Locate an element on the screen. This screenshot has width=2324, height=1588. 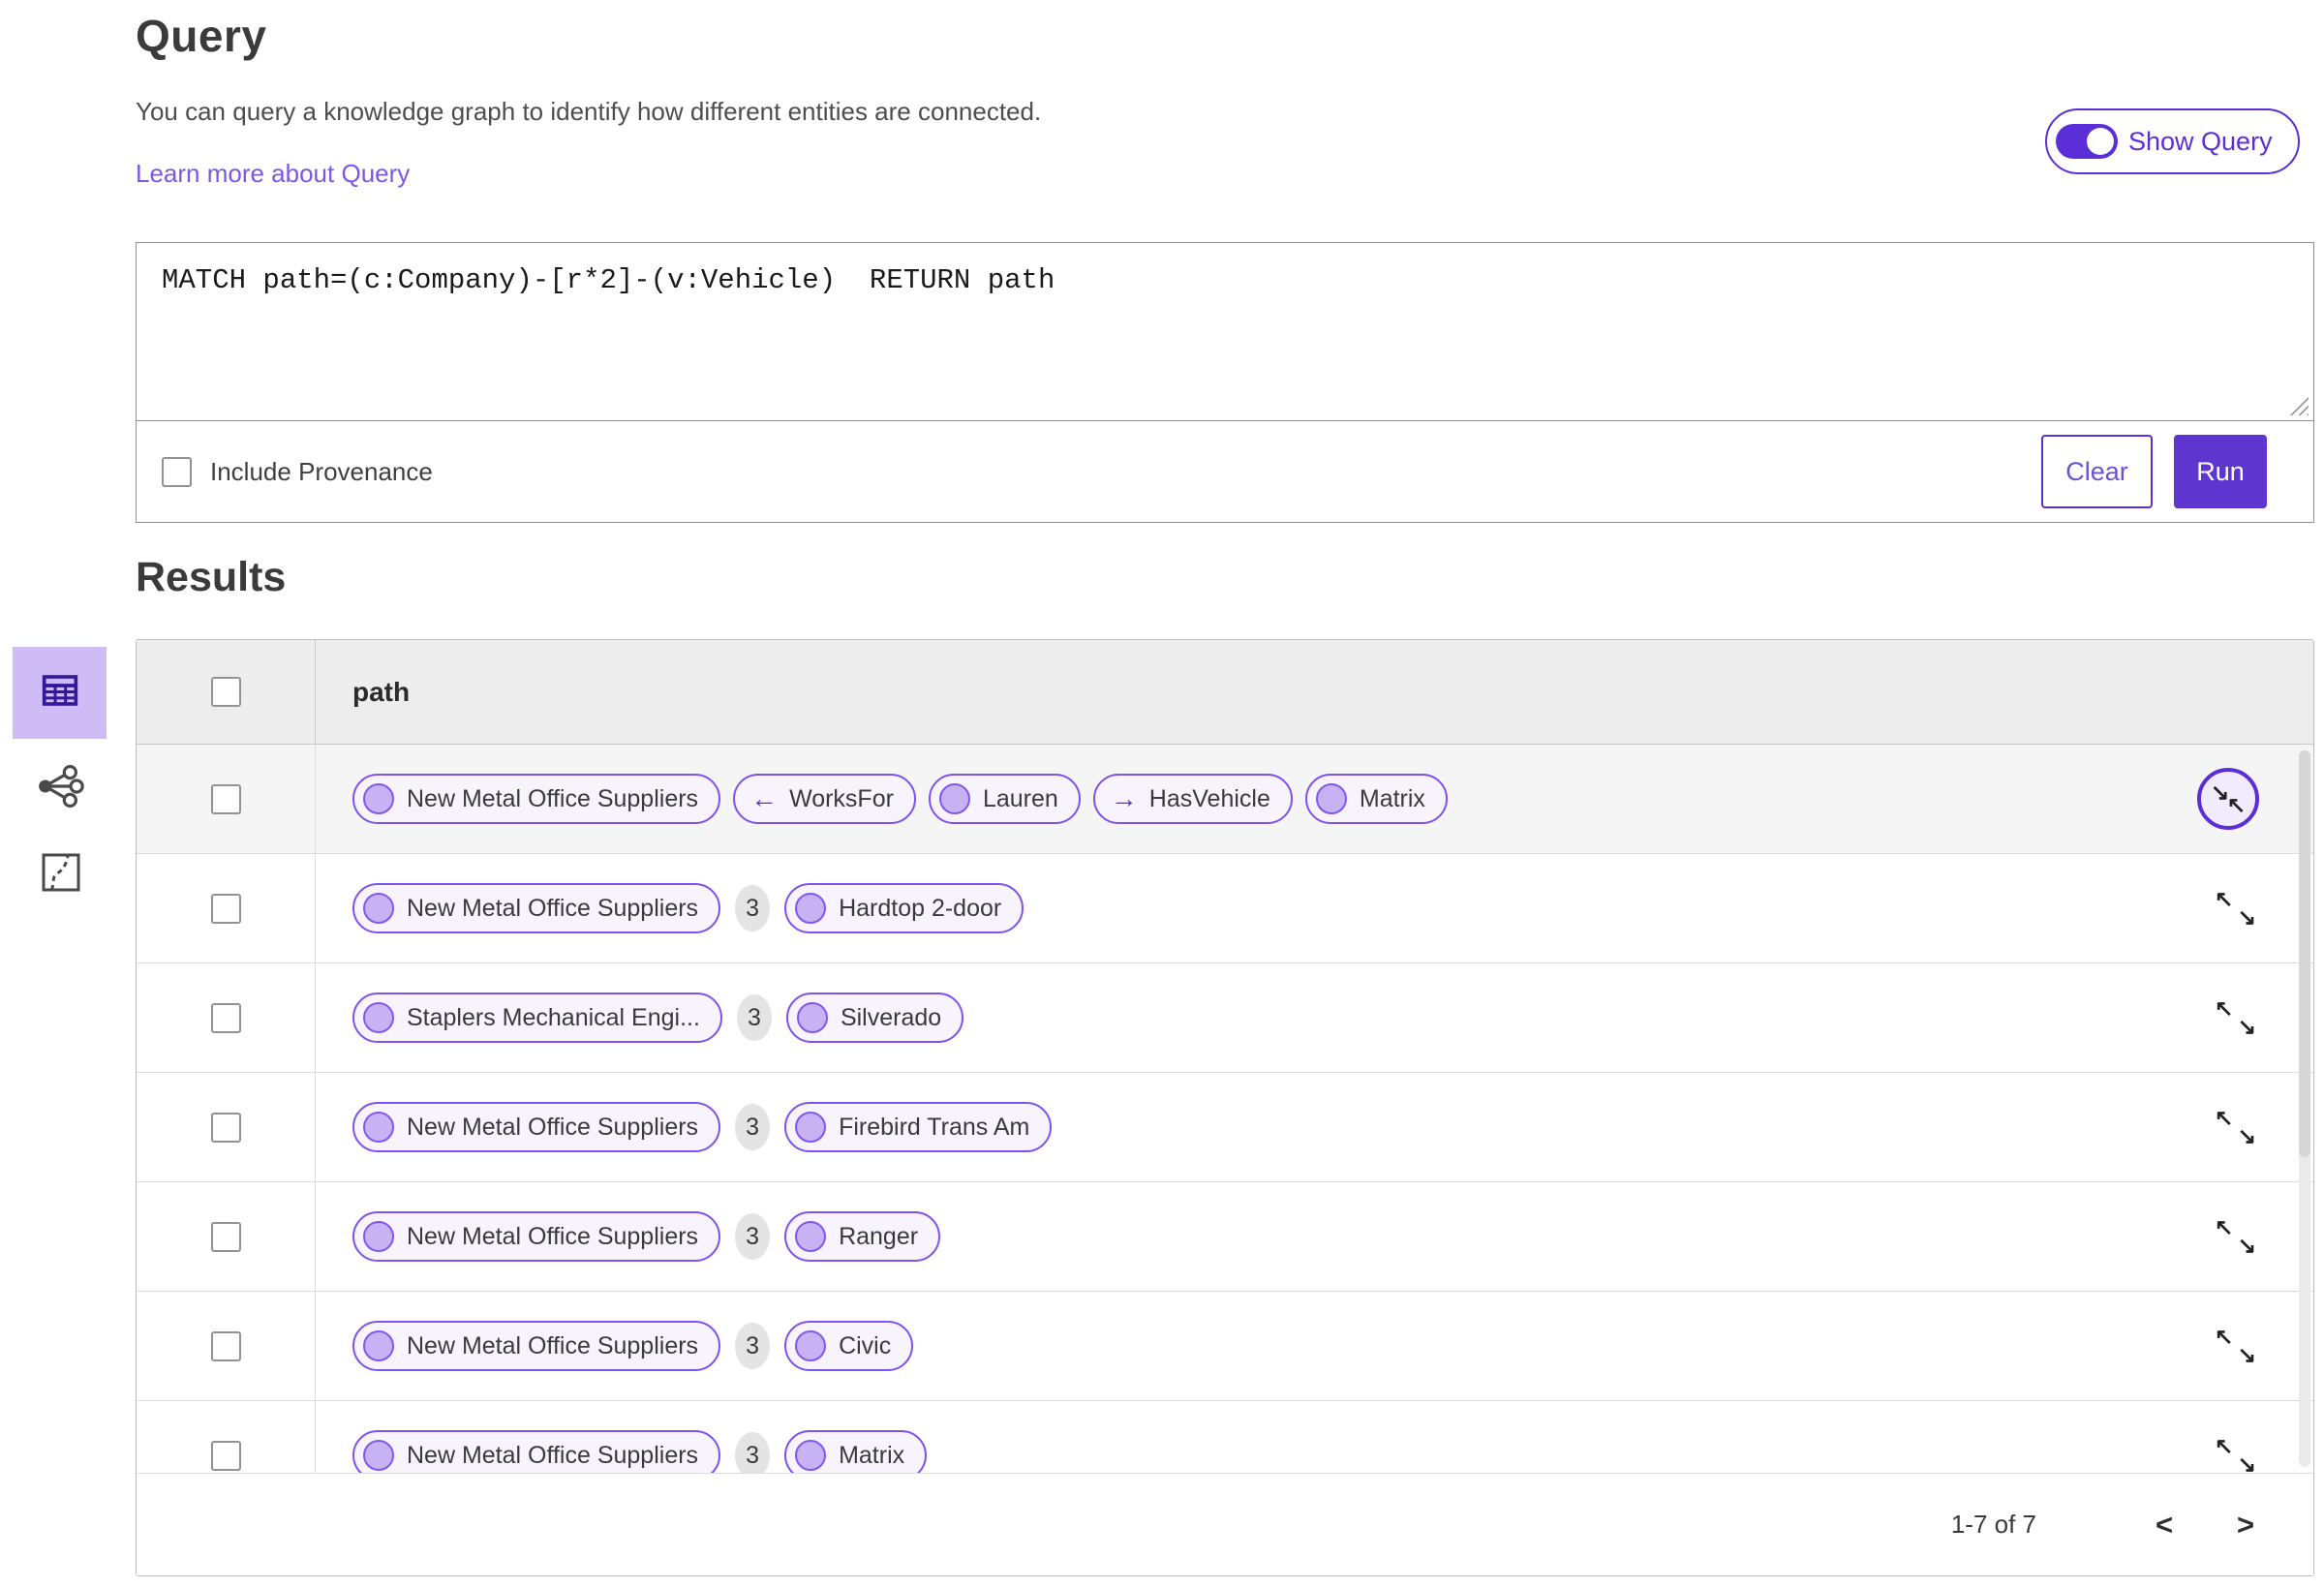
map-view-button is located at coordinates (61, 874).